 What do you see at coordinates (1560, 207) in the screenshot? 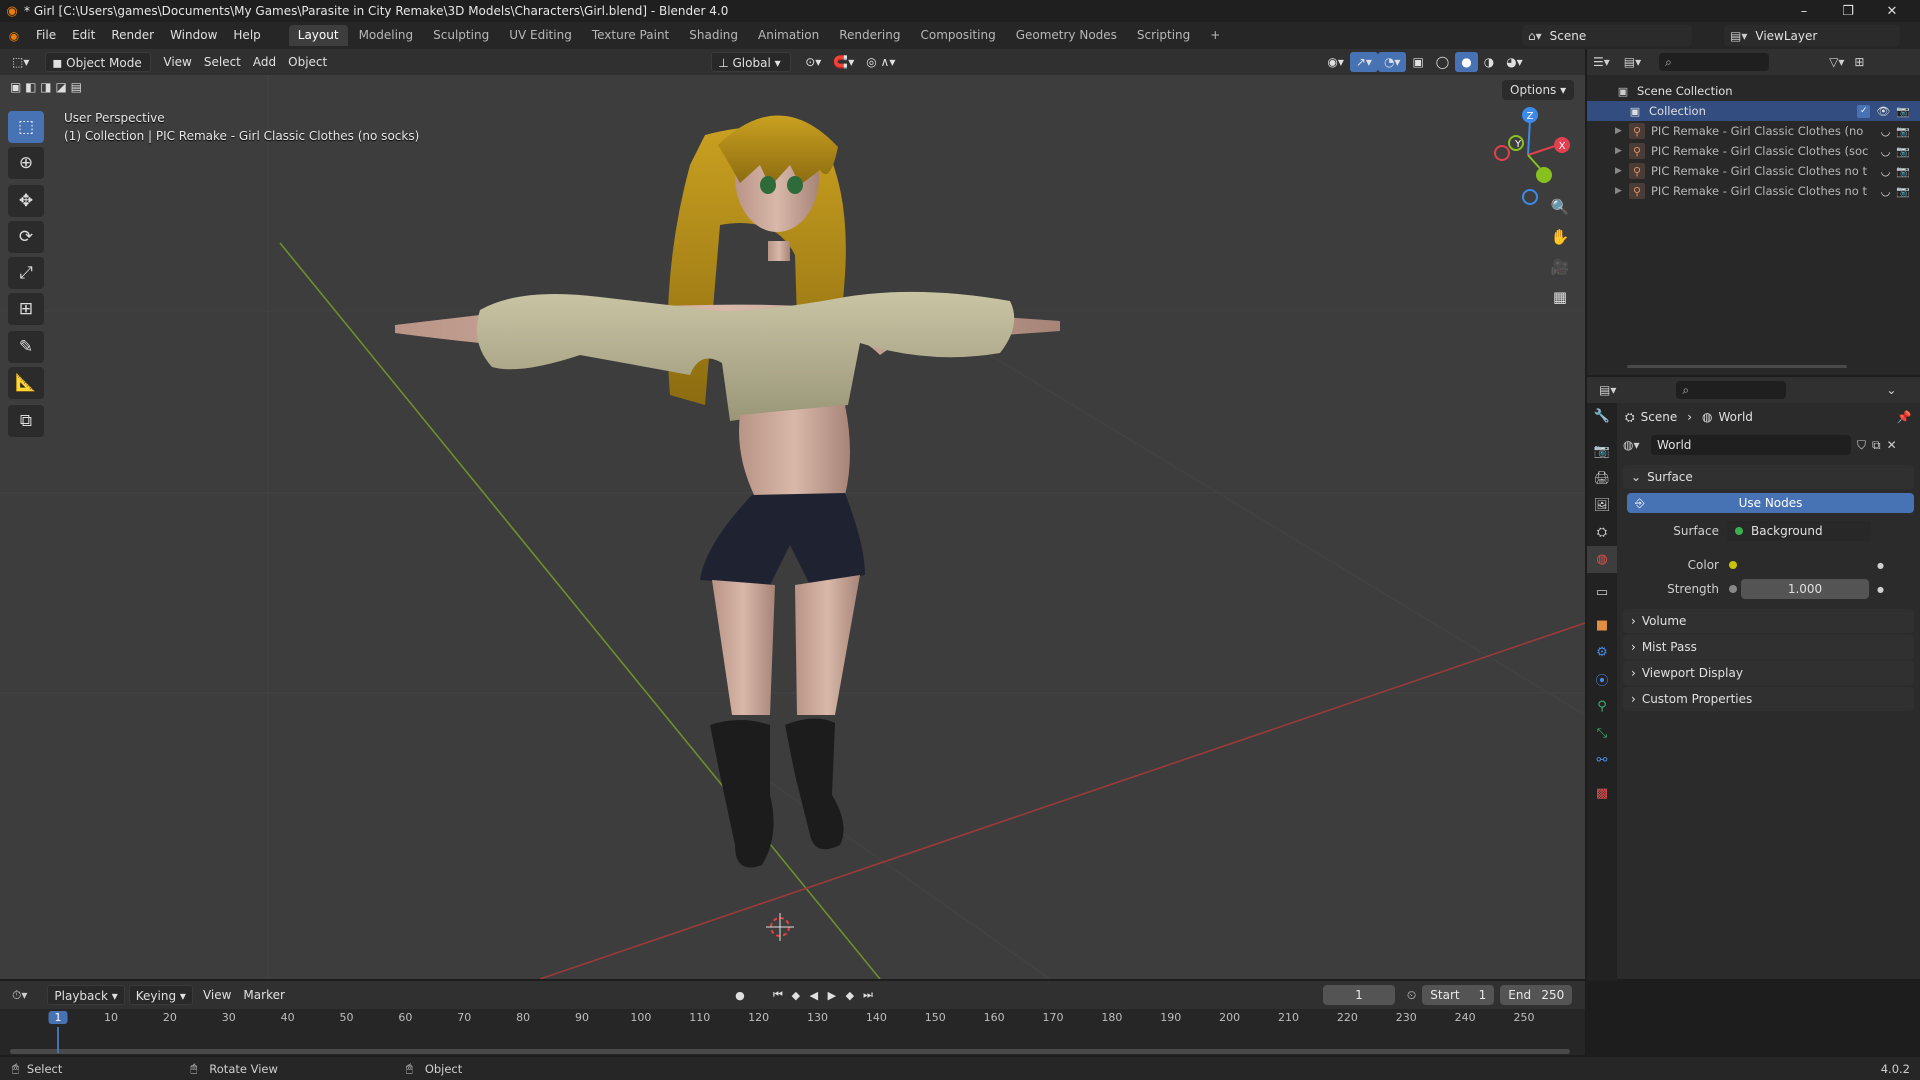
I see `zoom-icon: 🔍` at bounding box center [1560, 207].